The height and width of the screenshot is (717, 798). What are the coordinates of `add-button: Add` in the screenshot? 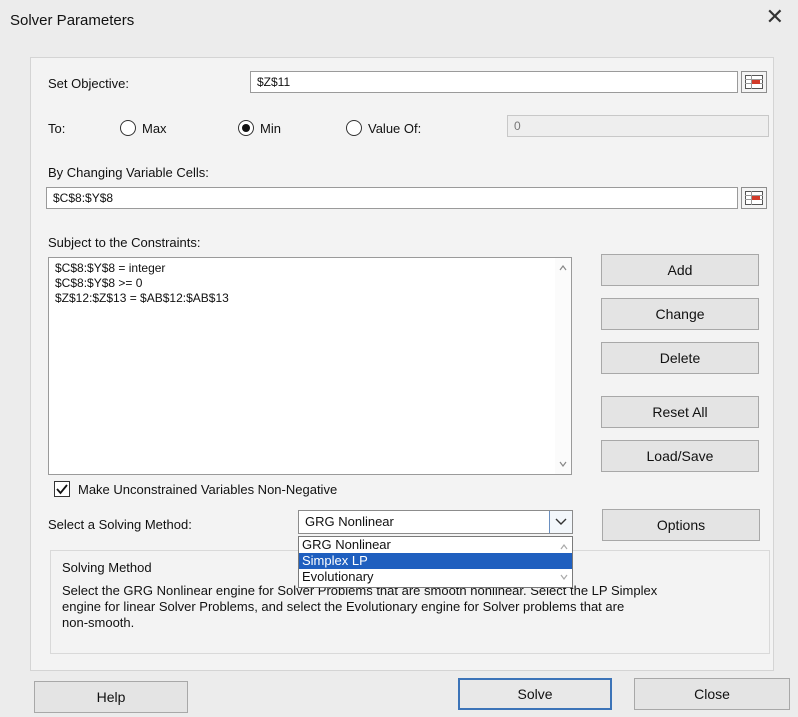 It's located at (680, 270).